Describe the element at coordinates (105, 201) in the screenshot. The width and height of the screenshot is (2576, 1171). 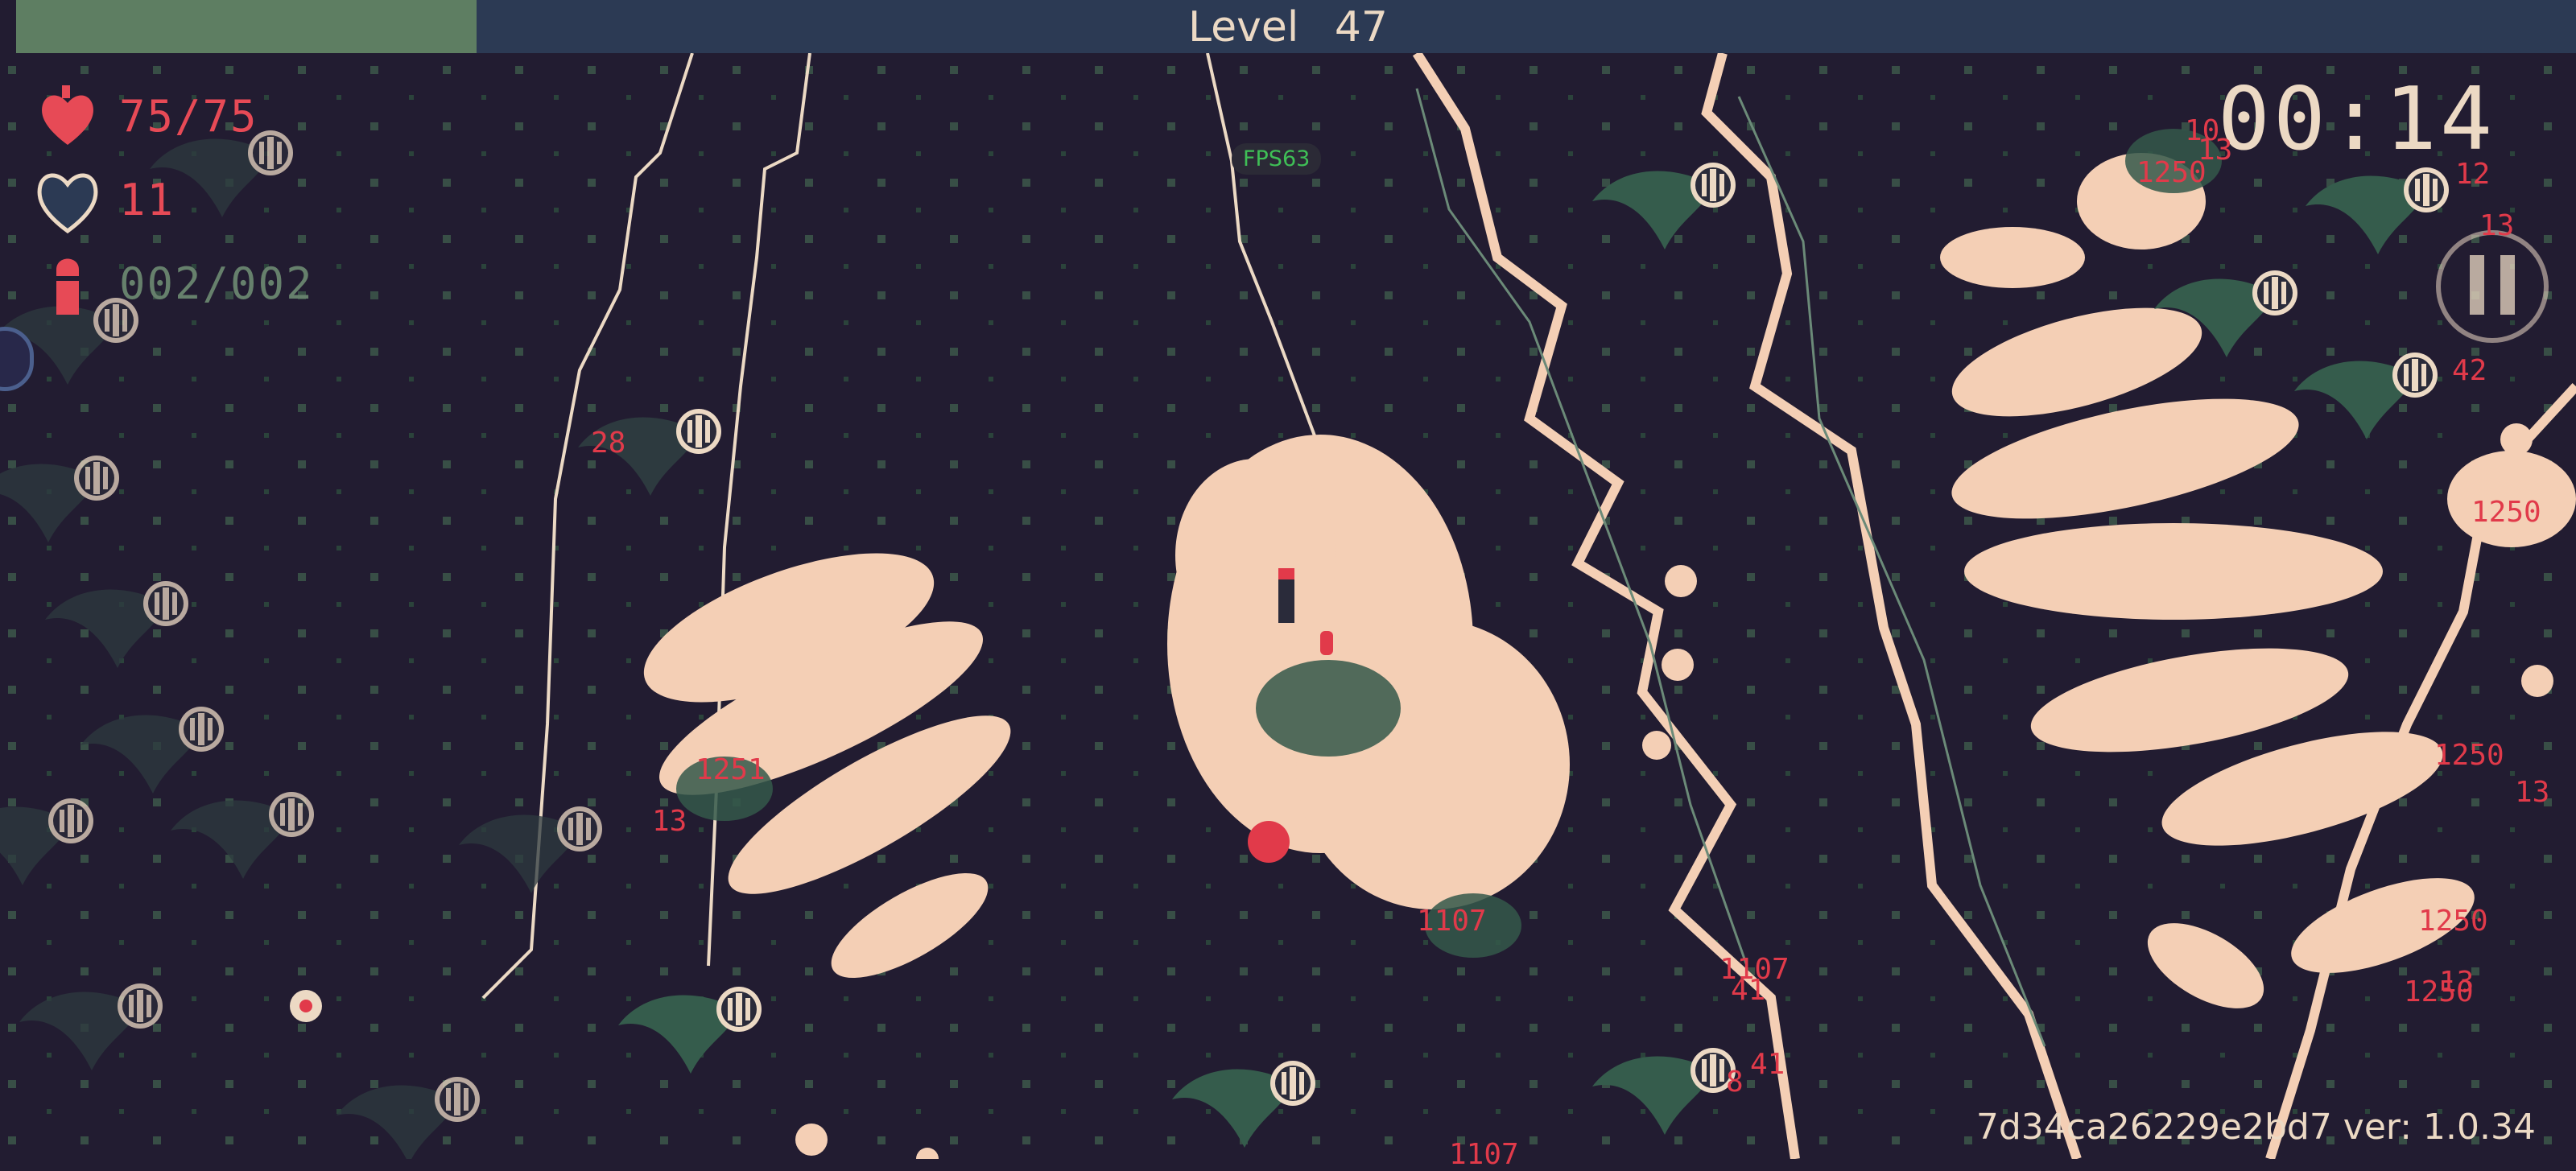
I see `armor-stat: 11` at that location.